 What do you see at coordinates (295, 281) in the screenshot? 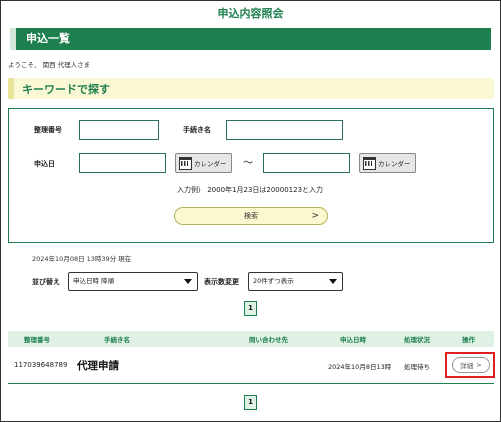
I see `display-count-select: 20件ずつ表示` at bounding box center [295, 281].